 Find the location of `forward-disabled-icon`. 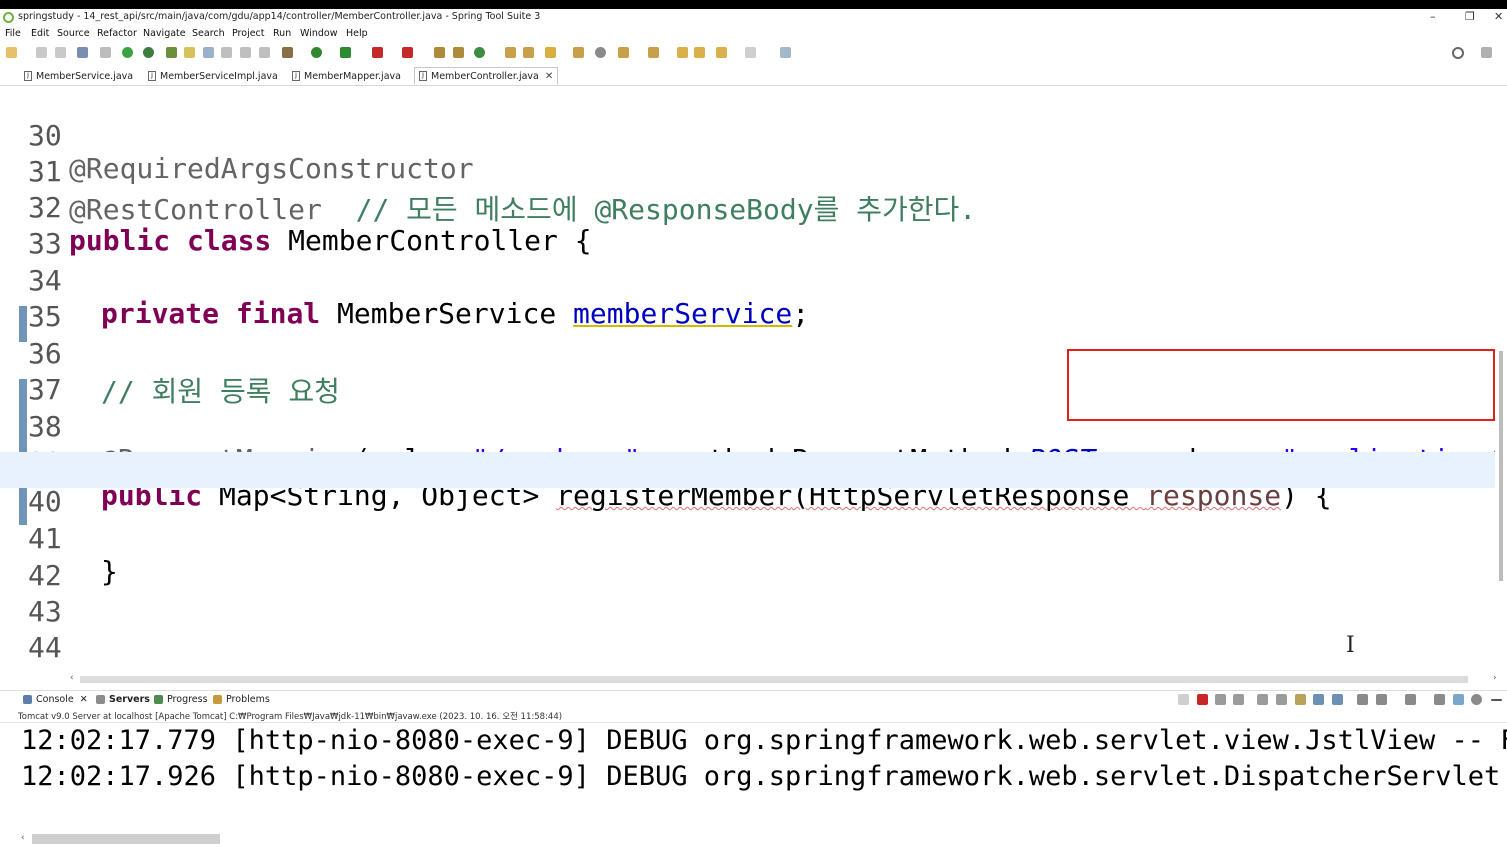

forward-disabled-icon is located at coordinates (750, 52).